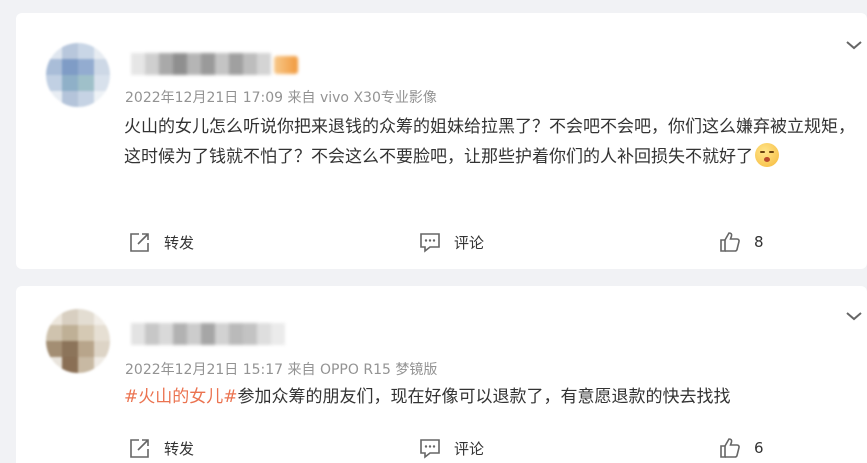 The image size is (867, 463). Describe the element at coordinates (204, 370) in the screenshot. I see `comment-timestamp: 2022年12月21日 15:17` at that location.